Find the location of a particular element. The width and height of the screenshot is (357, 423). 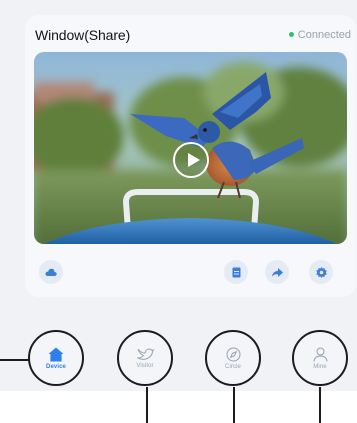

play-icon is located at coordinates (191, 160).